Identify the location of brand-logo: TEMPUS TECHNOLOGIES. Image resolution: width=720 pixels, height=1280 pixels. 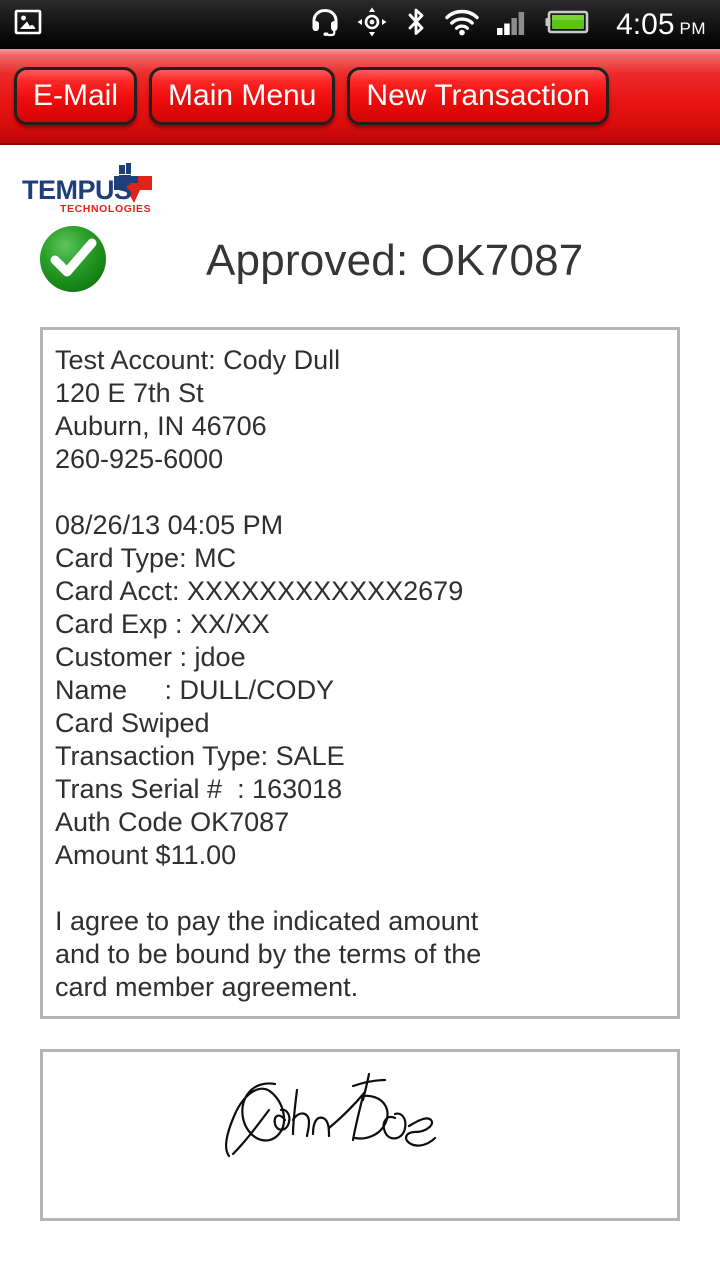
(360, 183).